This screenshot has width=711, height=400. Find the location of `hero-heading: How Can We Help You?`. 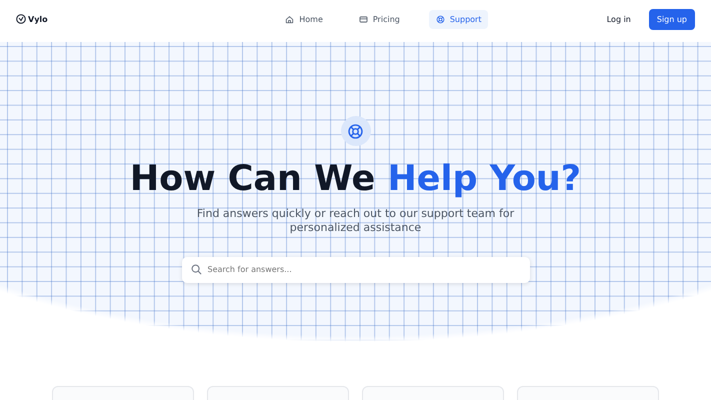

hero-heading: How Can We Help You? is located at coordinates (356, 179).